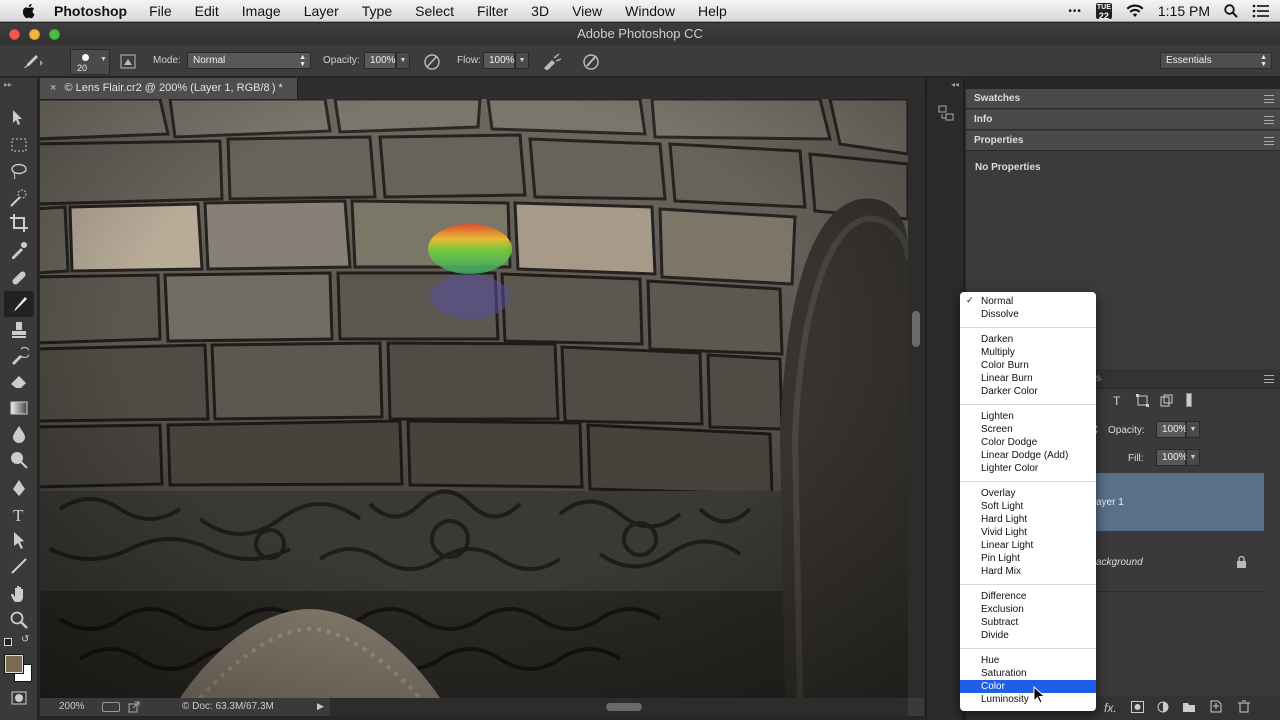 Image resolution: width=1280 pixels, height=720 pixels. Describe the element at coordinates (1193, 429) in the screenshot. I see `layers-opacity-dropdown: ▼` at that location.